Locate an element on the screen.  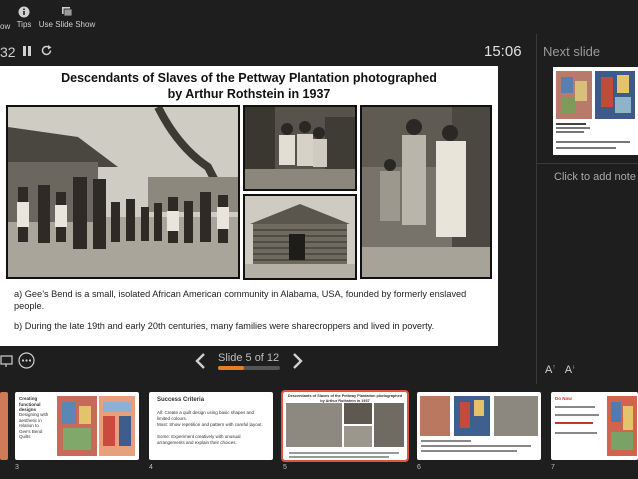
slide-progress-bar is located at coordinates (249, 368).